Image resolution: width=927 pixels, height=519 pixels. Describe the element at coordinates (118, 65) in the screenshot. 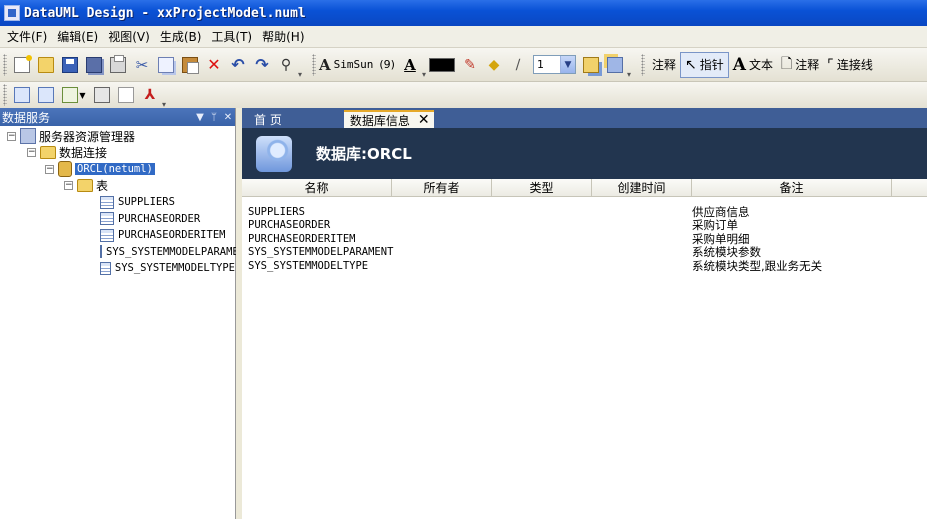

I see `print-button` at that location.